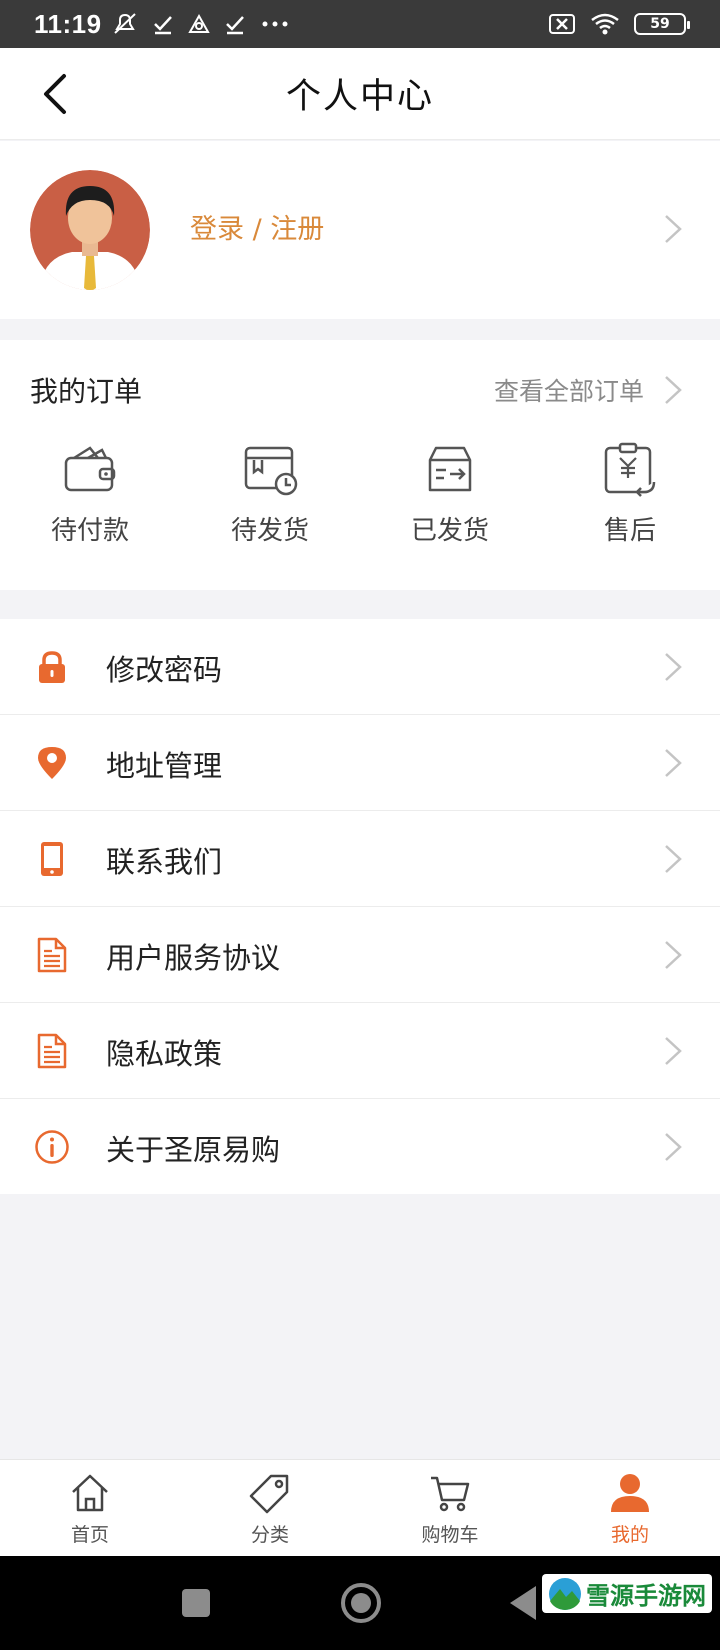 The image size is (720, 1650). I want to click on login-register-link: 登录 / 注册, so click(257, 226).